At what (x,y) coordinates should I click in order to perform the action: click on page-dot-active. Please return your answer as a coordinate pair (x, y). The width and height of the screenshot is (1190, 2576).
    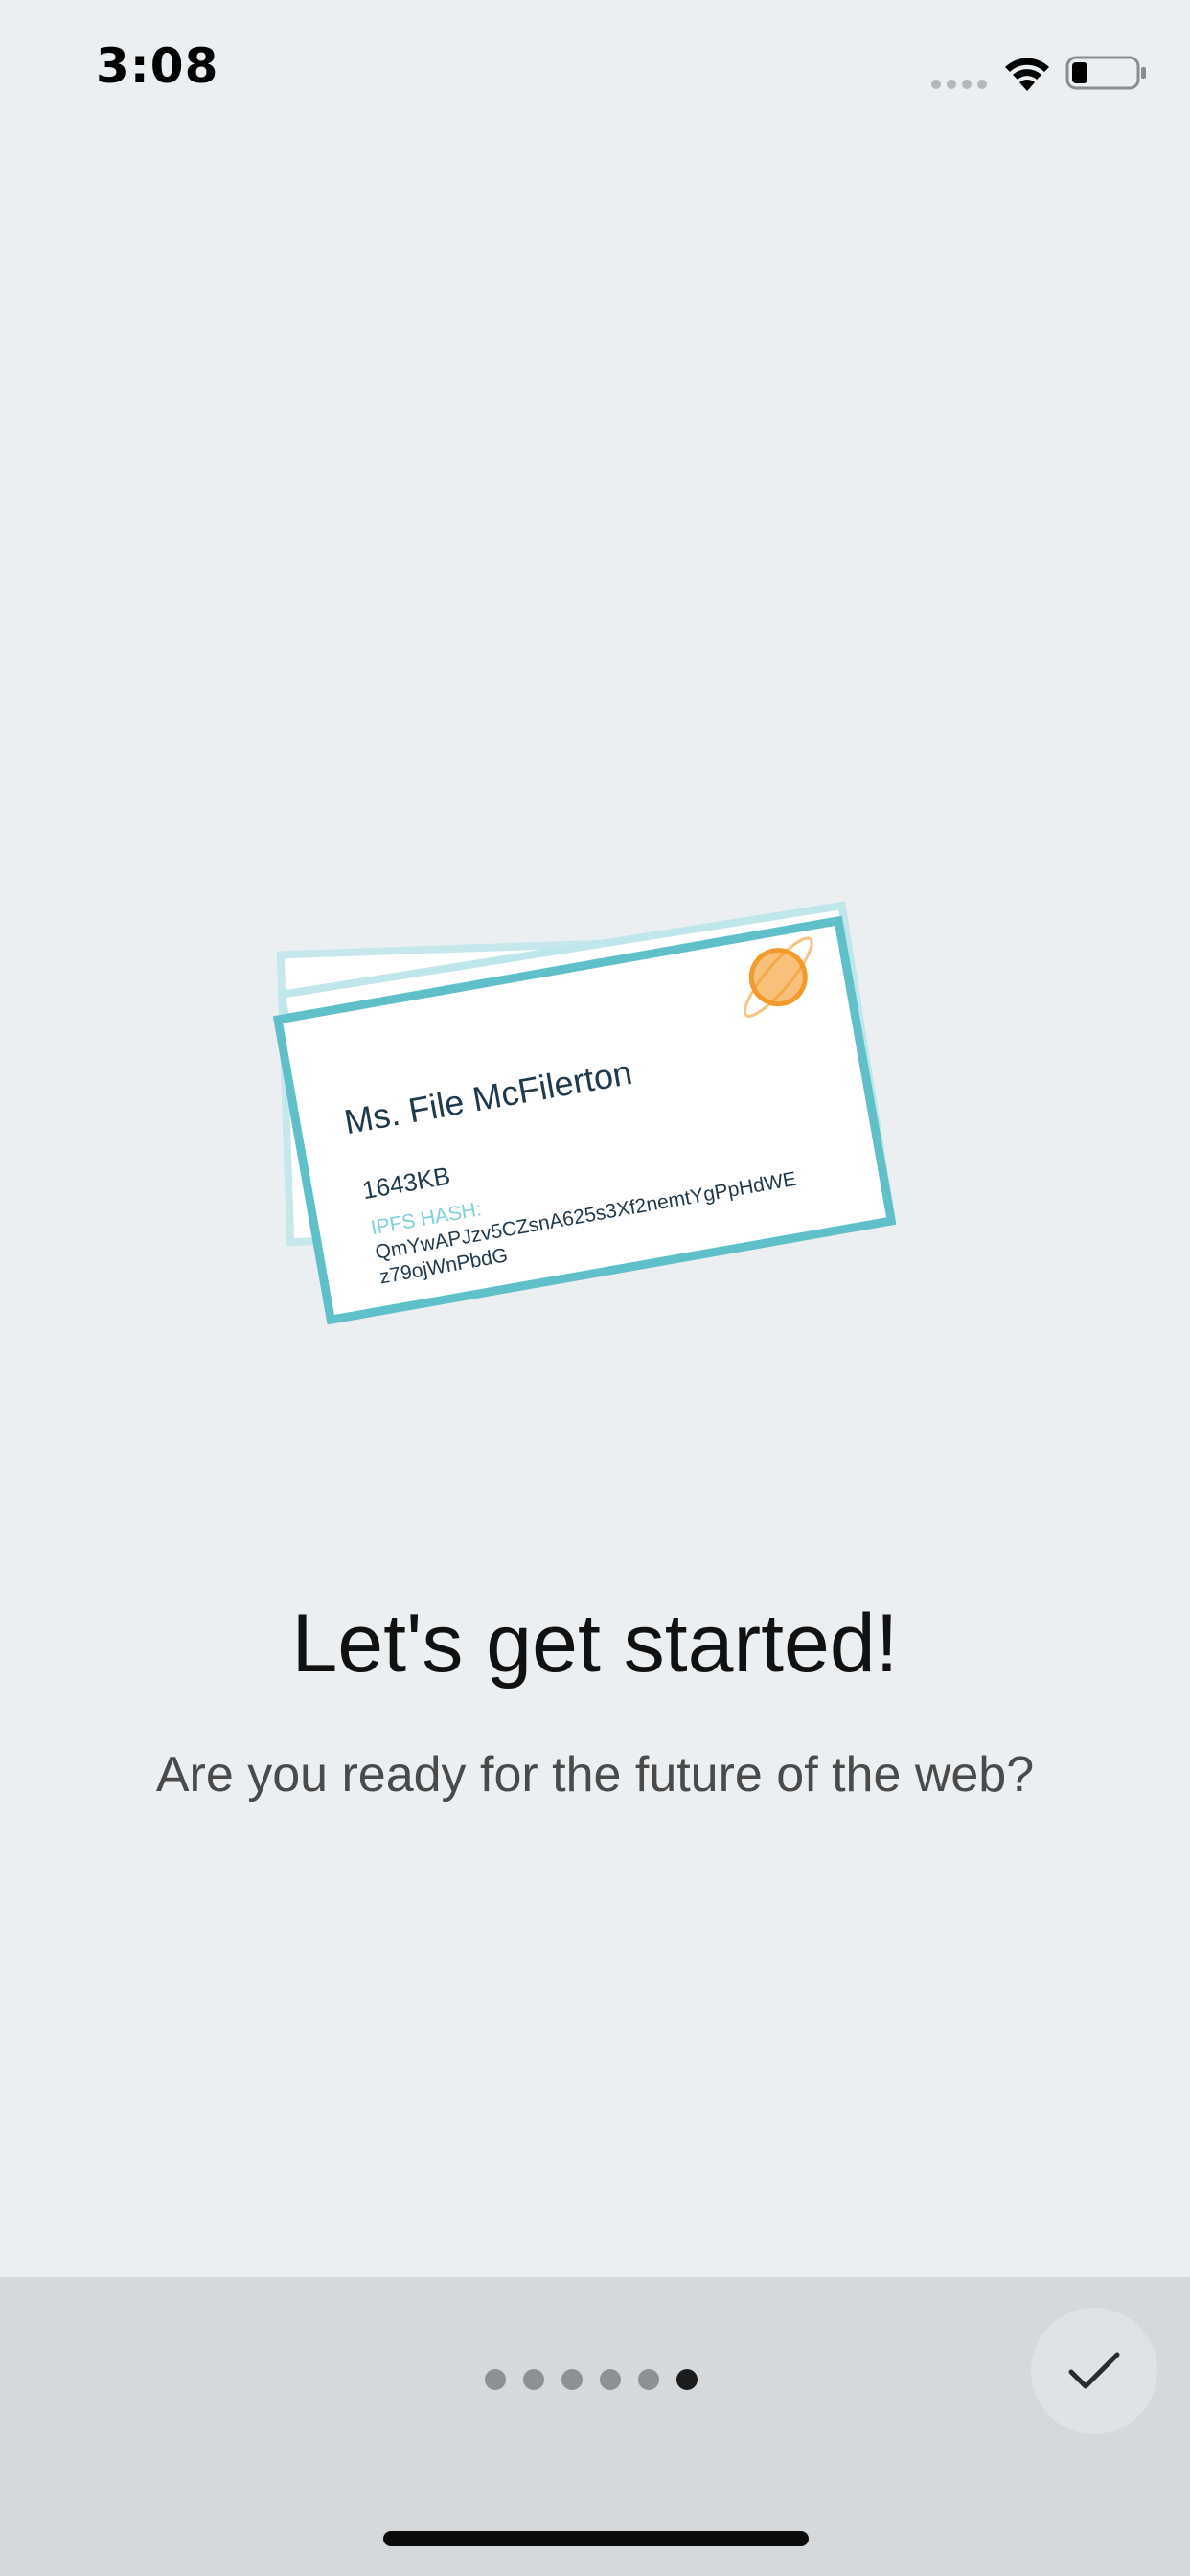
    Looking at the image, I should click on (687, 2379).